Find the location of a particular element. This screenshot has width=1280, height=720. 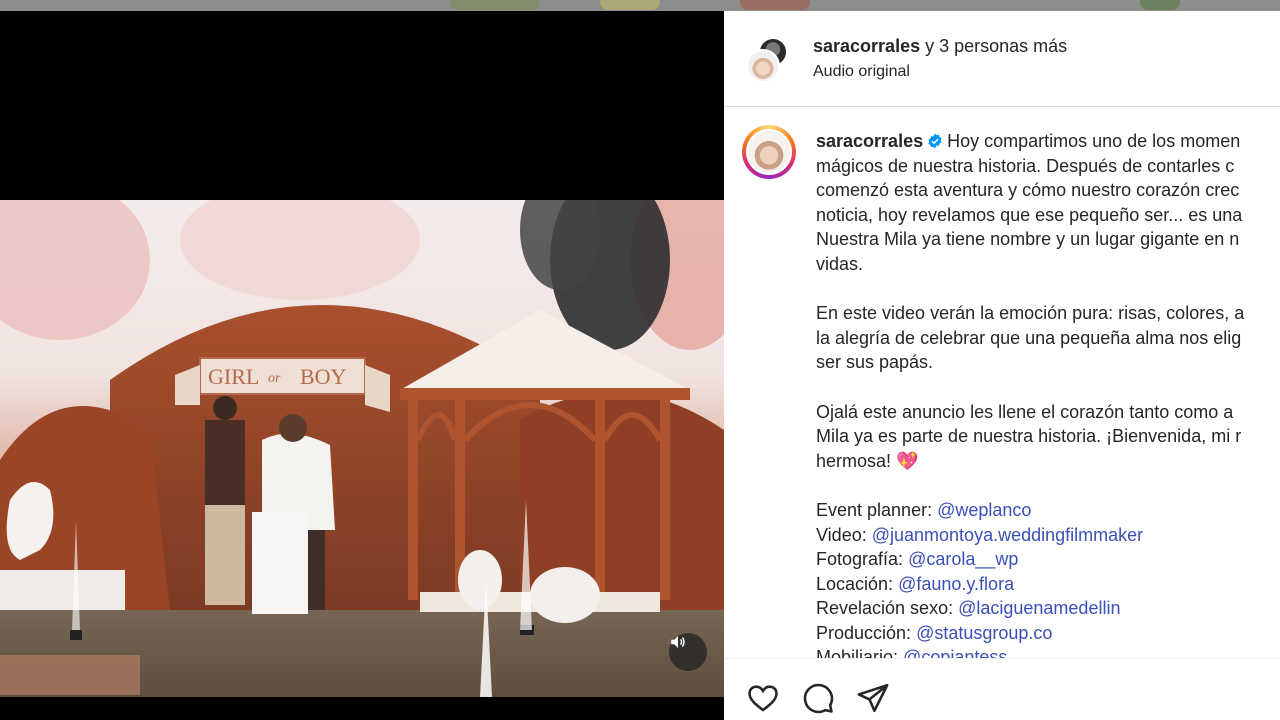

caption-line: ser sus papás. is located at coordinates (875, 362).